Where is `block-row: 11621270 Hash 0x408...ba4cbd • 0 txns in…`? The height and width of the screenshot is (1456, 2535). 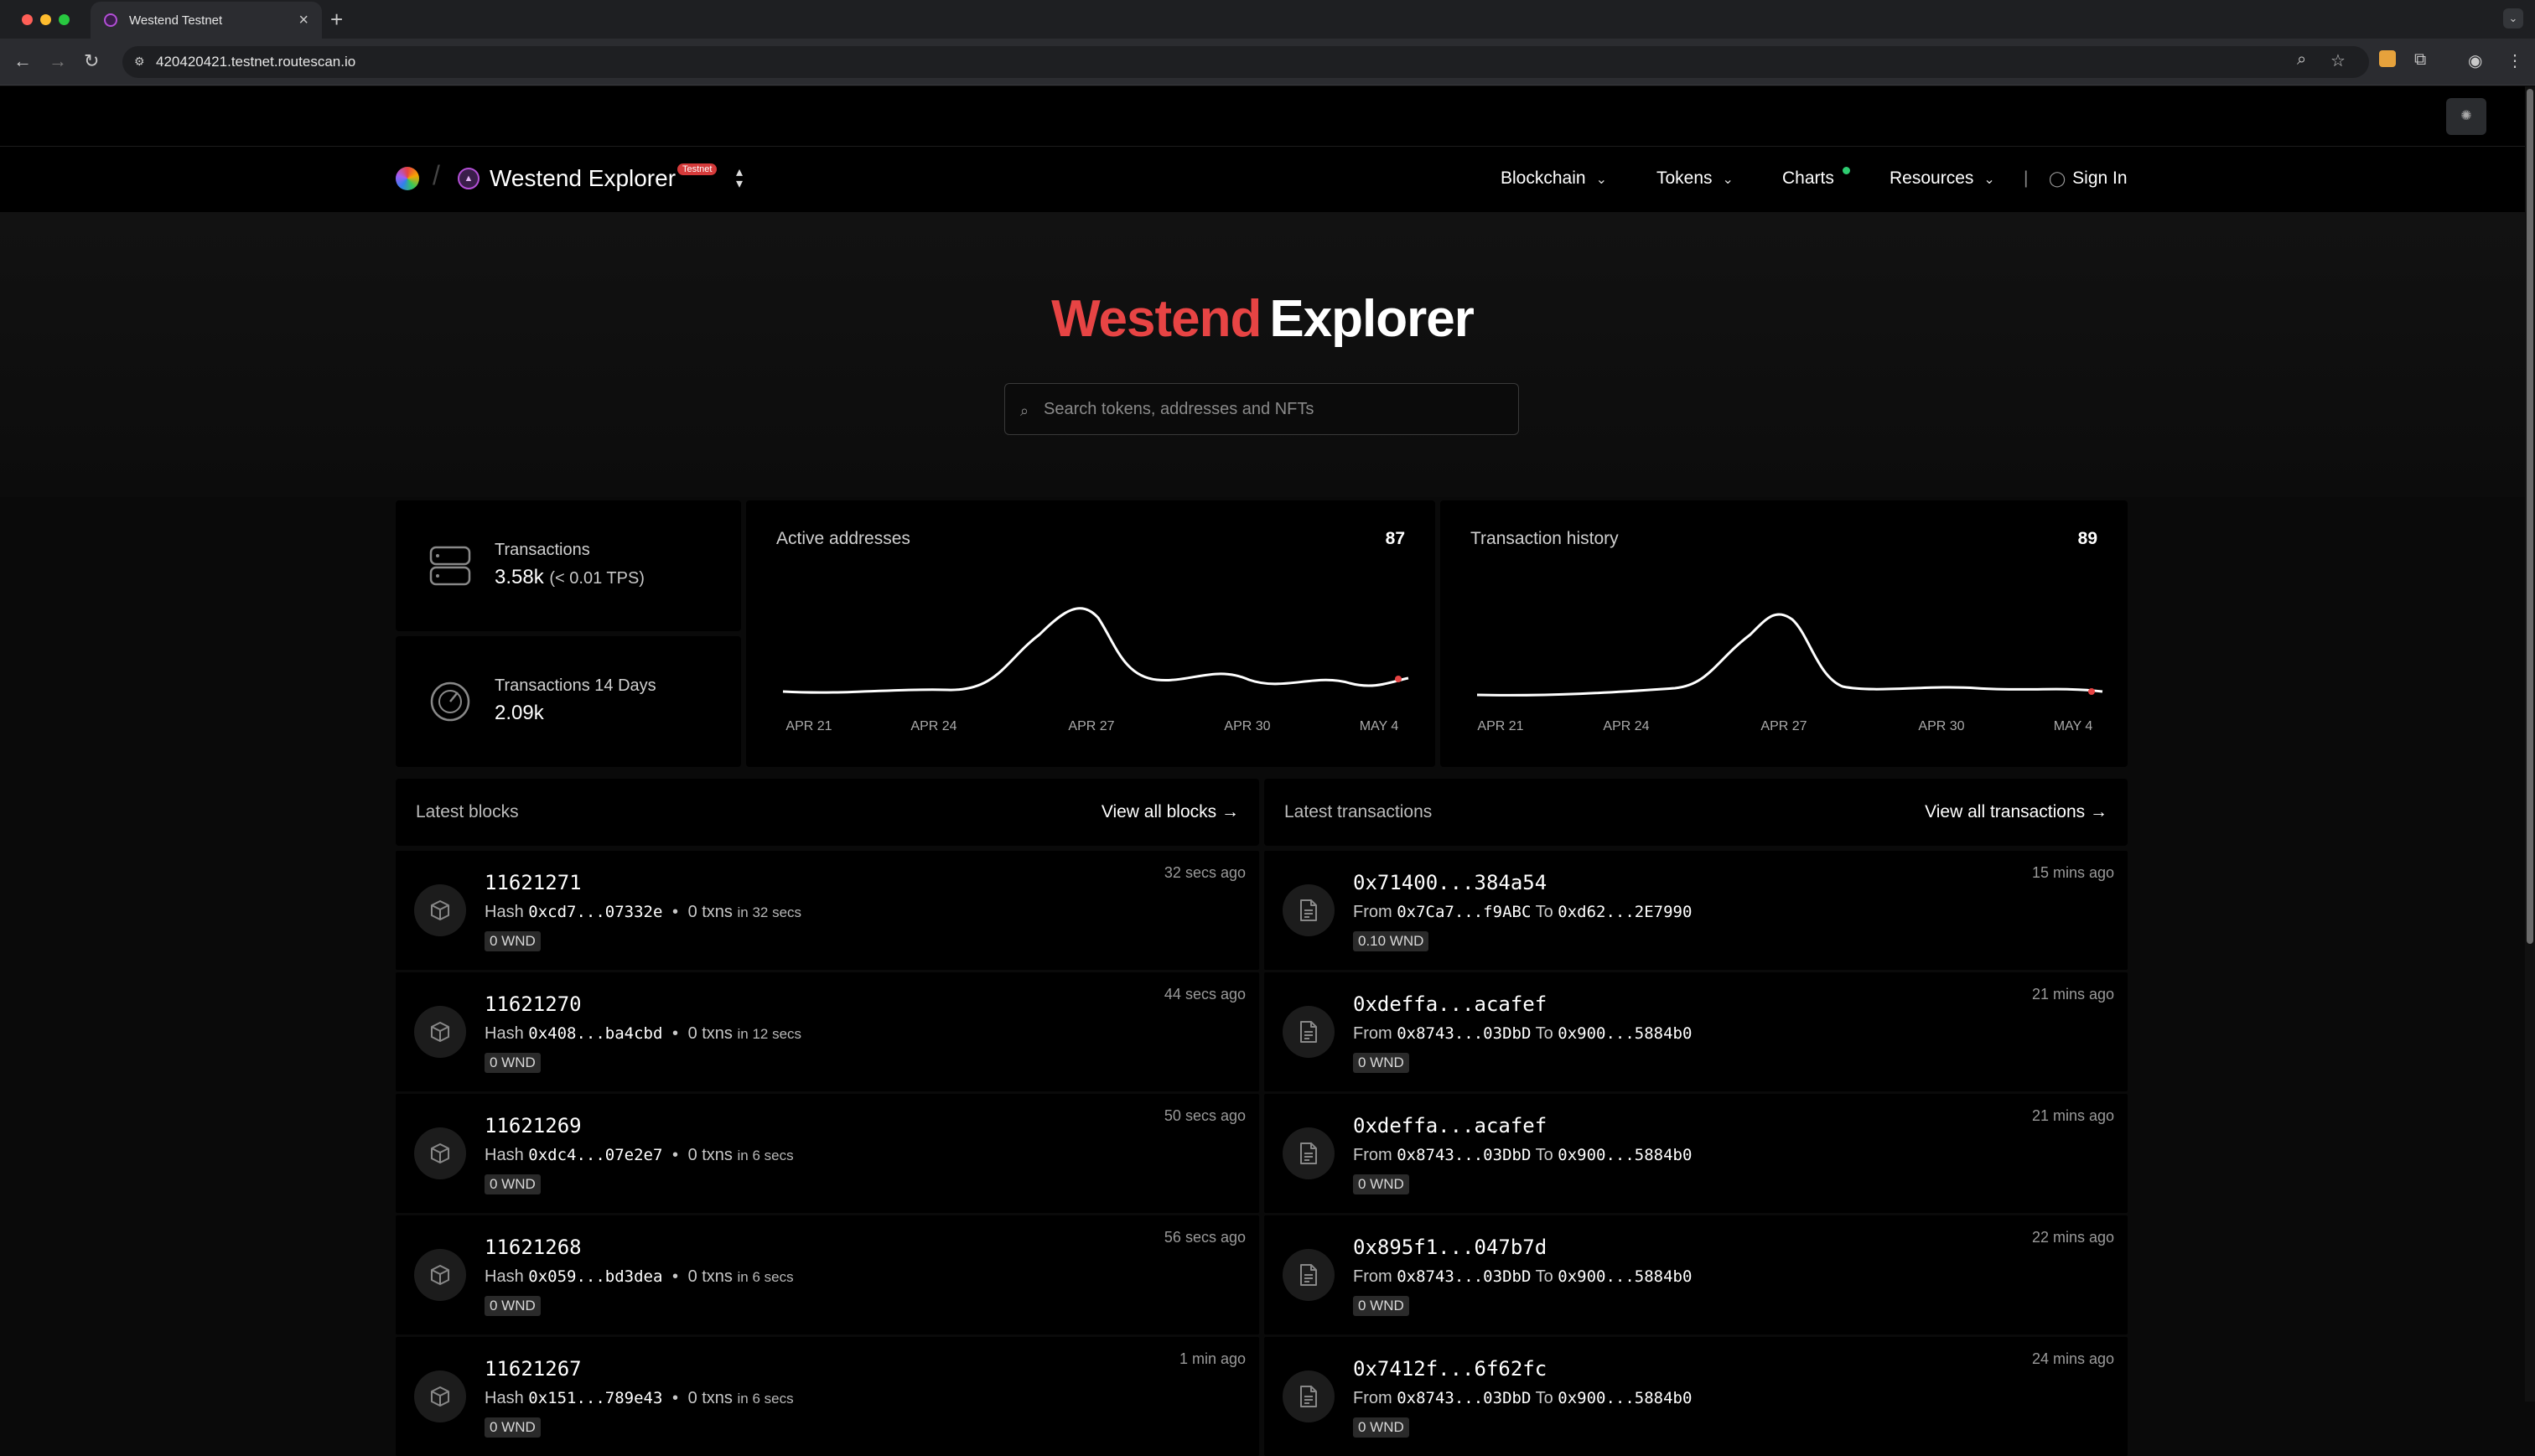 block-row: 11621270 Hash 0x408...ba4cbd • 0 txns in… is located at coordinates (827, 1031).